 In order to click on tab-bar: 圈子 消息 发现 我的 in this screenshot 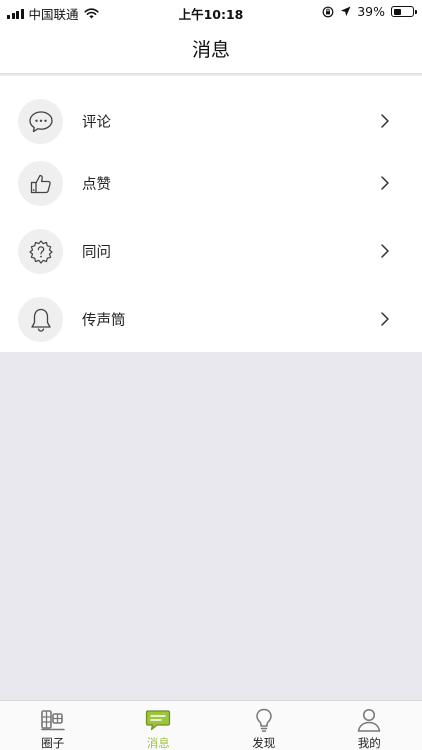, I will do `click(211, 725)`.